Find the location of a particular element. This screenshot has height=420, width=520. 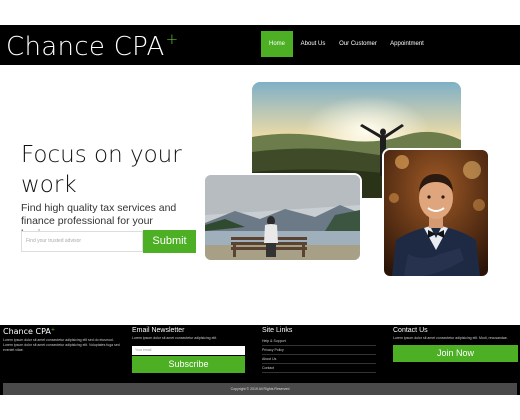

hero-title: Focus on your work is located at coordinates (101, 170).